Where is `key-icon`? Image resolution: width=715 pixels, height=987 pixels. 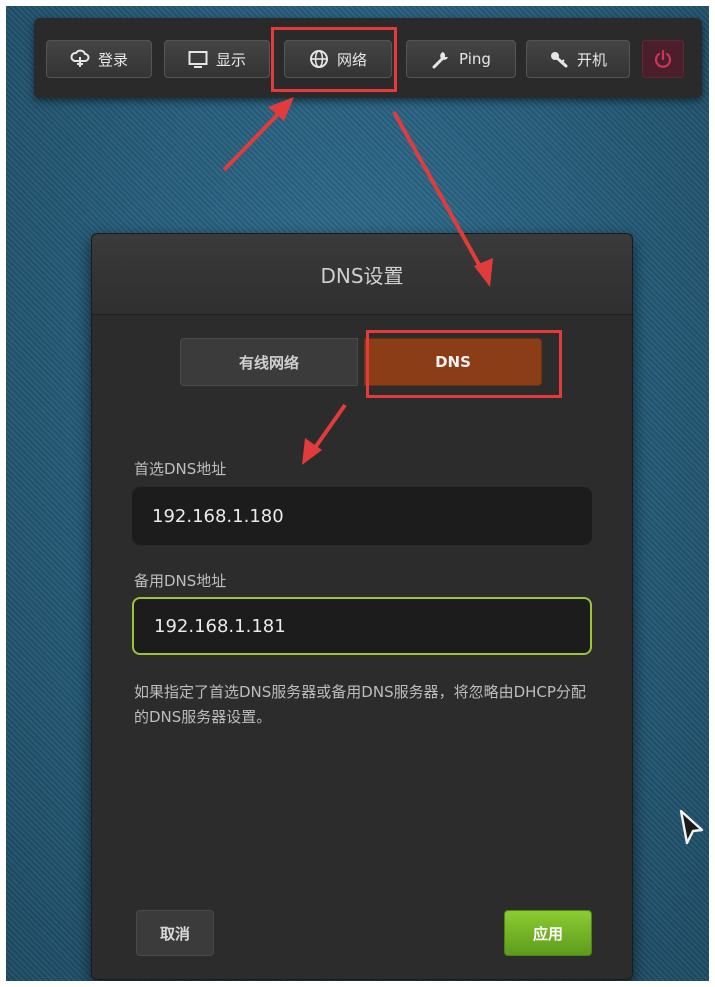
key-icon is located at coordinates (559, 60).